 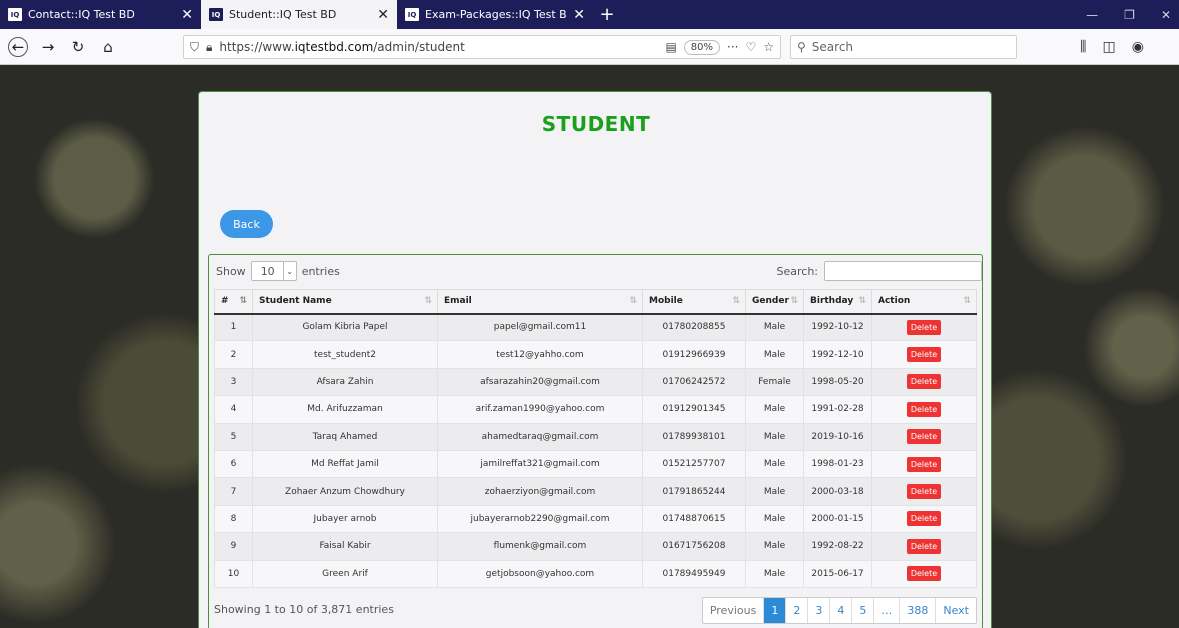 I want to click on cell-number: 4, so click(x=233, y=409).